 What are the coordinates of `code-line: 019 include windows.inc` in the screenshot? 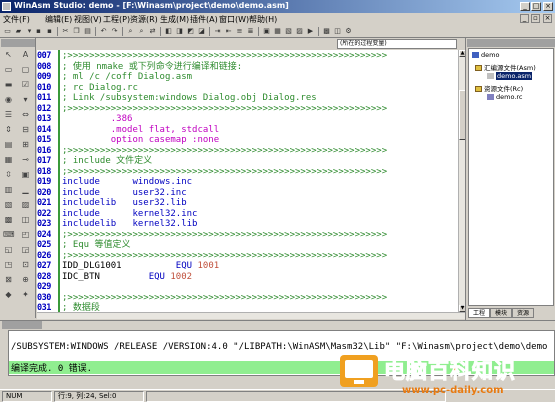 It's located at (247, 182).